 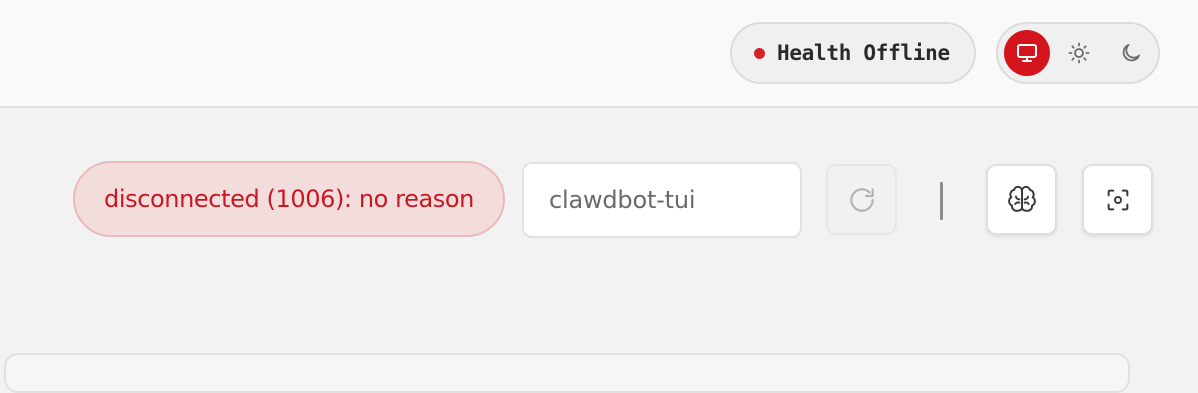 I want to click on theme-switcher, so click(x=1078, y=53).